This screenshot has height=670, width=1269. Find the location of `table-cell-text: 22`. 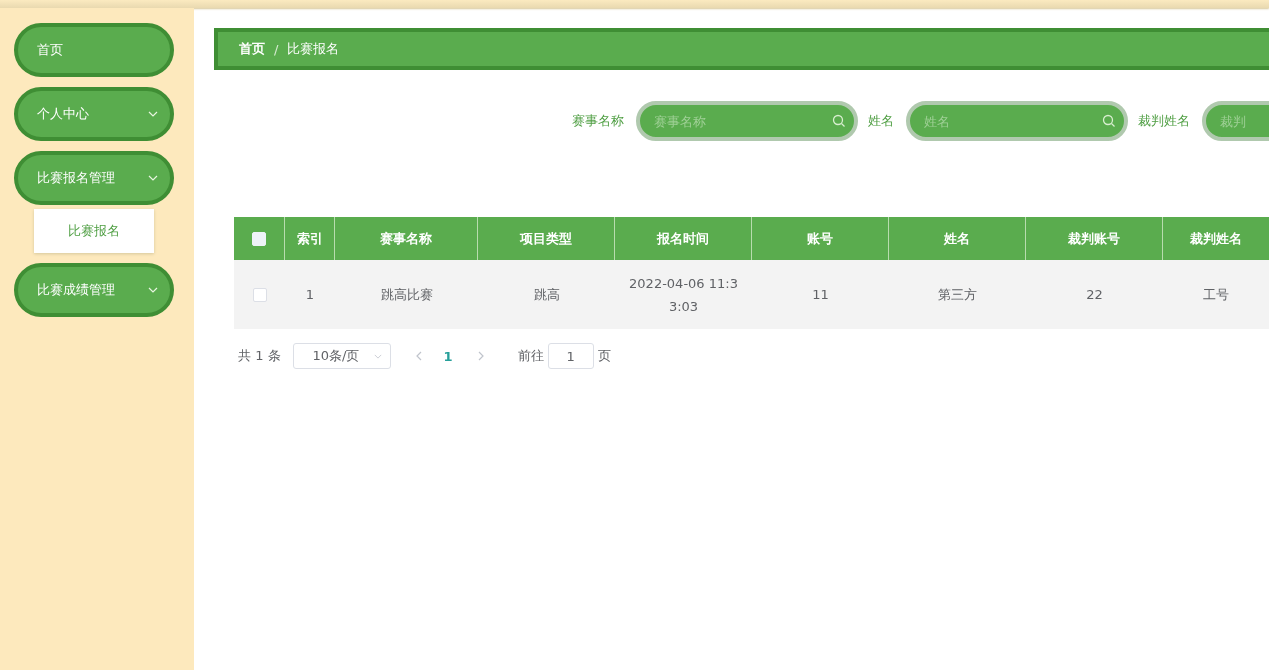

table-cell-text: 22 is located at coordinates (1094, 295).